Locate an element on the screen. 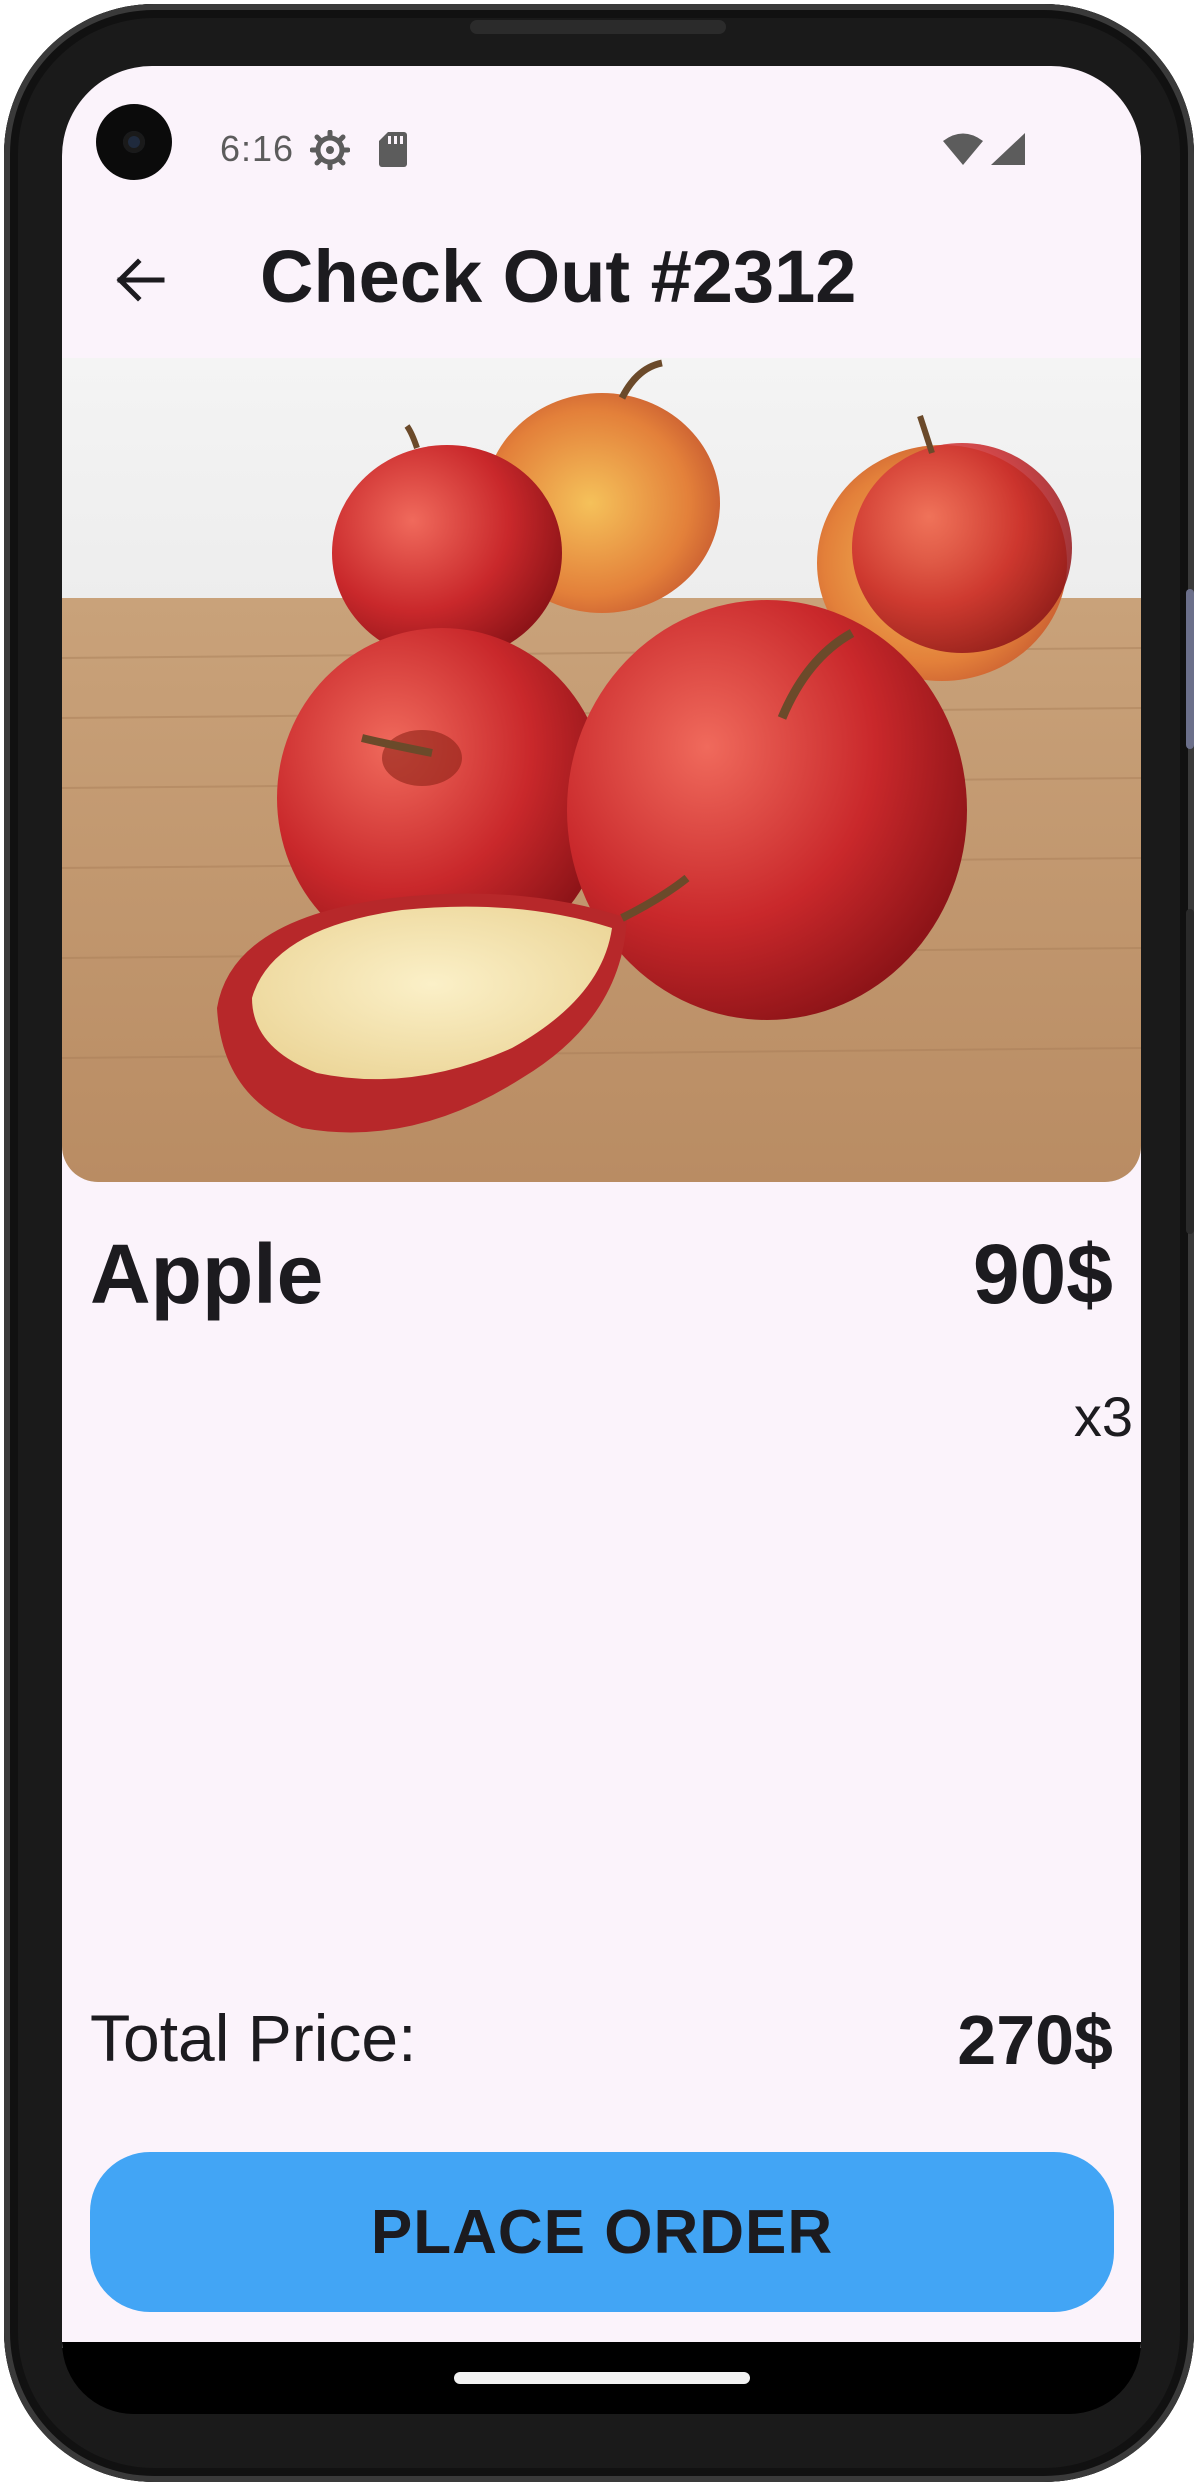 The width and height of the screenshot is (1204, 2491). home-indicator is located at coordinates (602, 2378).